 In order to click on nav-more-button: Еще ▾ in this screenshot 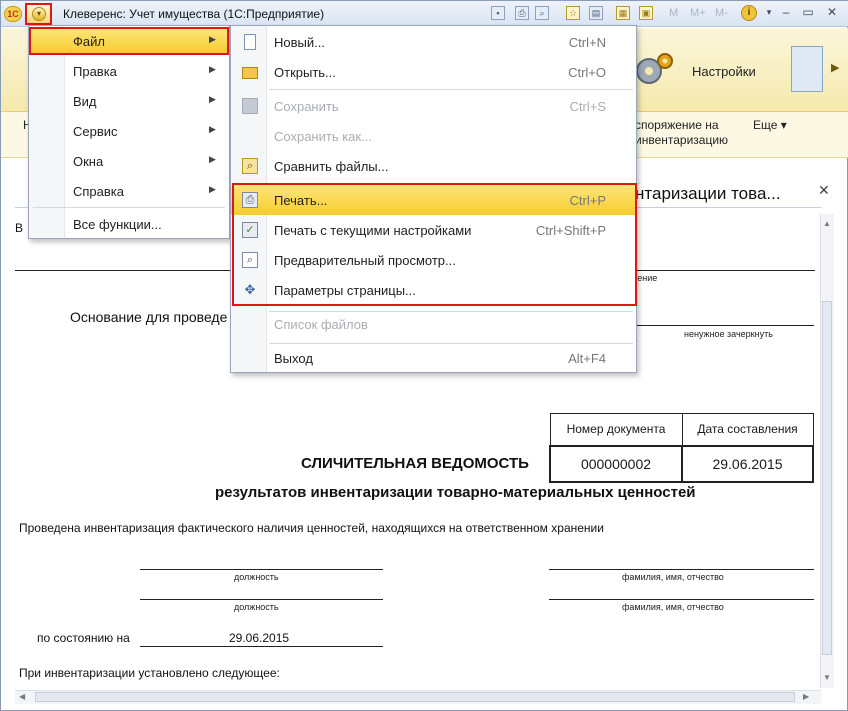, I will do `click(770, 125)`.